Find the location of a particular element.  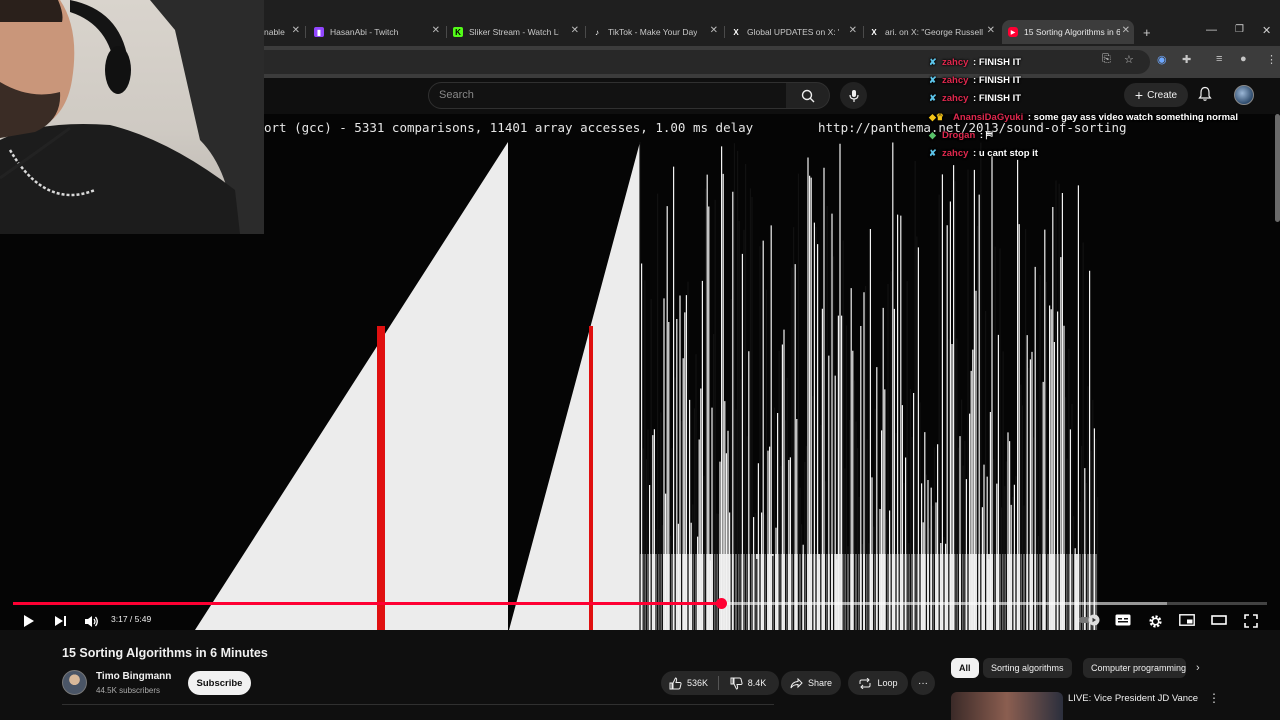

autoplay-toggle is located at coordinates (1090, 620).